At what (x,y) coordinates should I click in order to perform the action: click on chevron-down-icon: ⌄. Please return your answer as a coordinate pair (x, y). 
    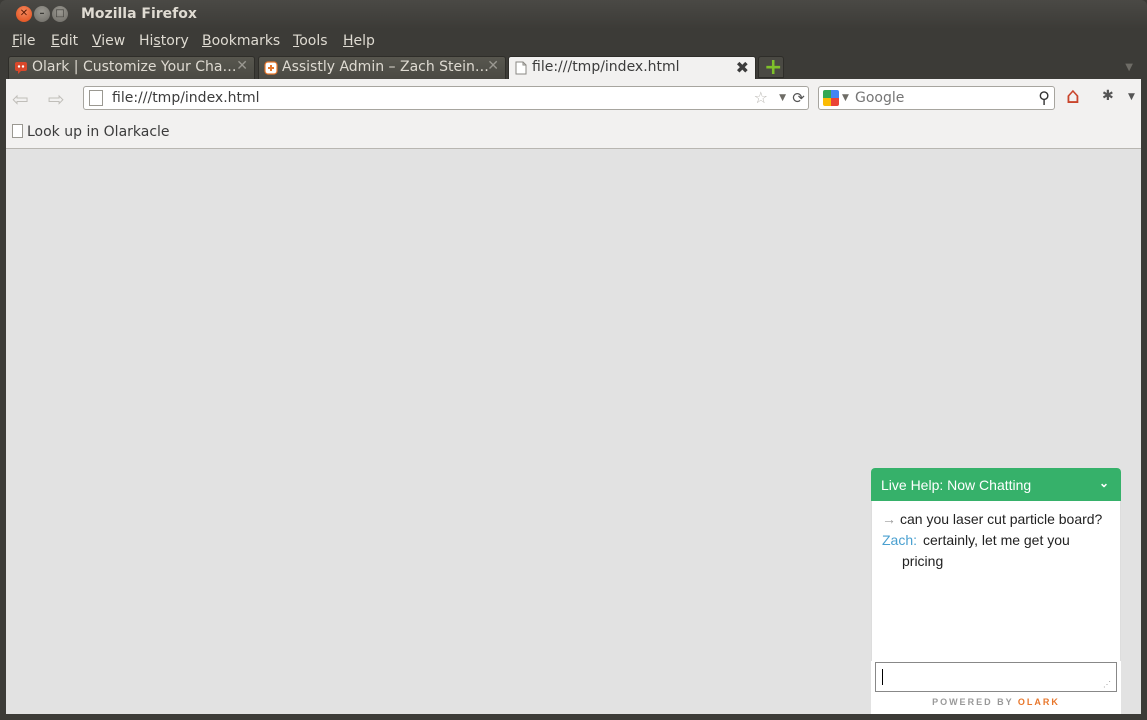
    Looking at the image, I should click on (1104, 483).